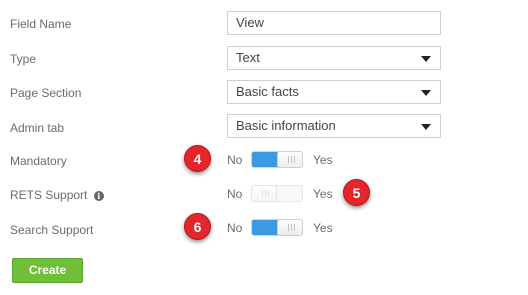 The image size is (528, 295). What do you see at coordinates (197, 158) in the screenshot?
I see `annotation-badge-4: 4` at bounding box center [197, 158].